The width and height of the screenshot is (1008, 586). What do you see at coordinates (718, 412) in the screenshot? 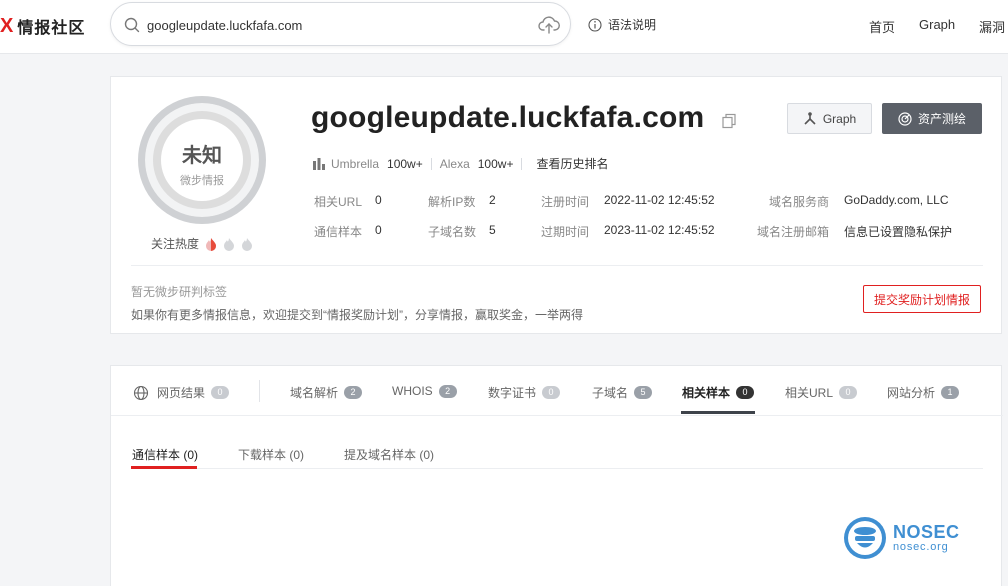
I see `active-tab-indicator` at bounding box center [718, 412].